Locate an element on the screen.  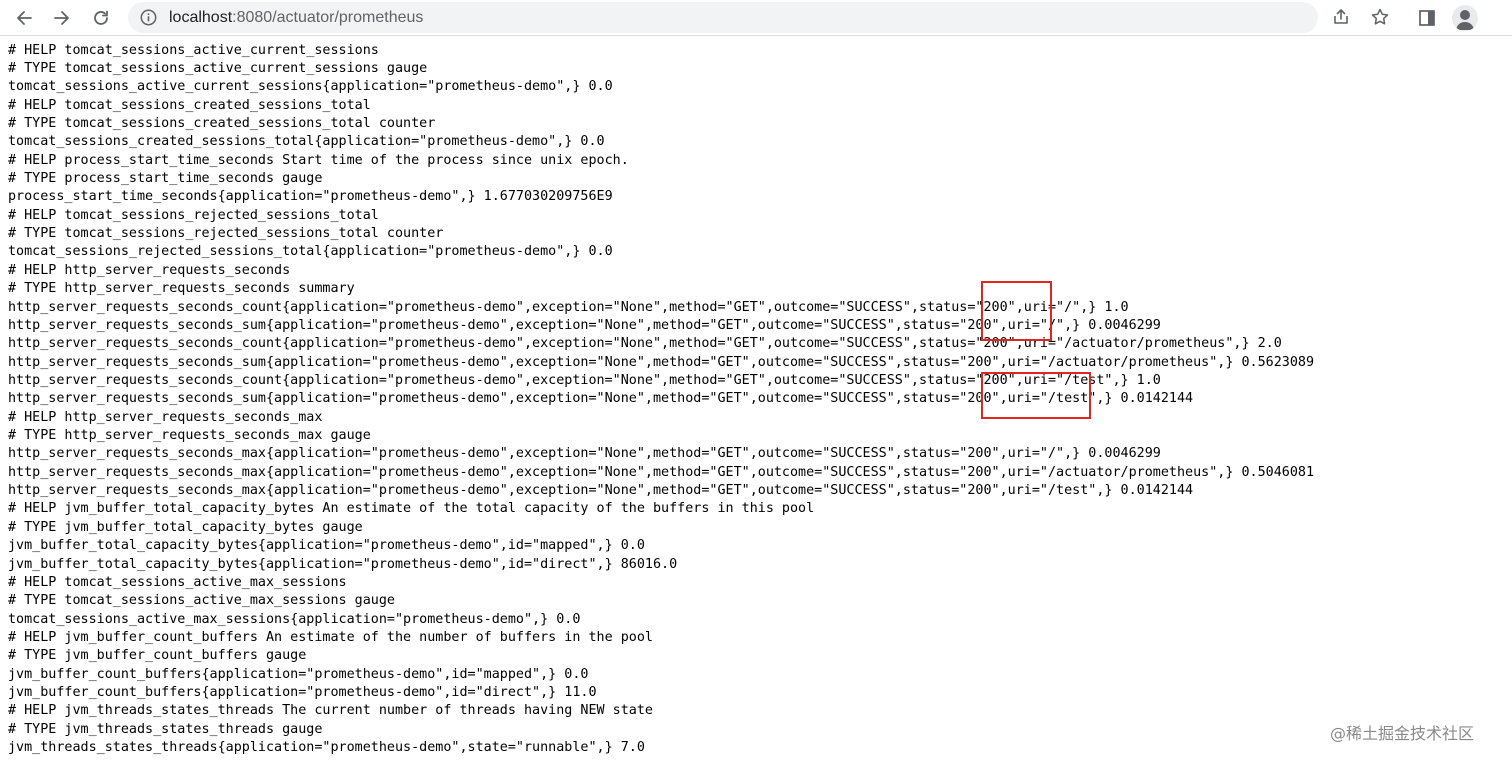
share-button is located at coordinates (1341, 17).